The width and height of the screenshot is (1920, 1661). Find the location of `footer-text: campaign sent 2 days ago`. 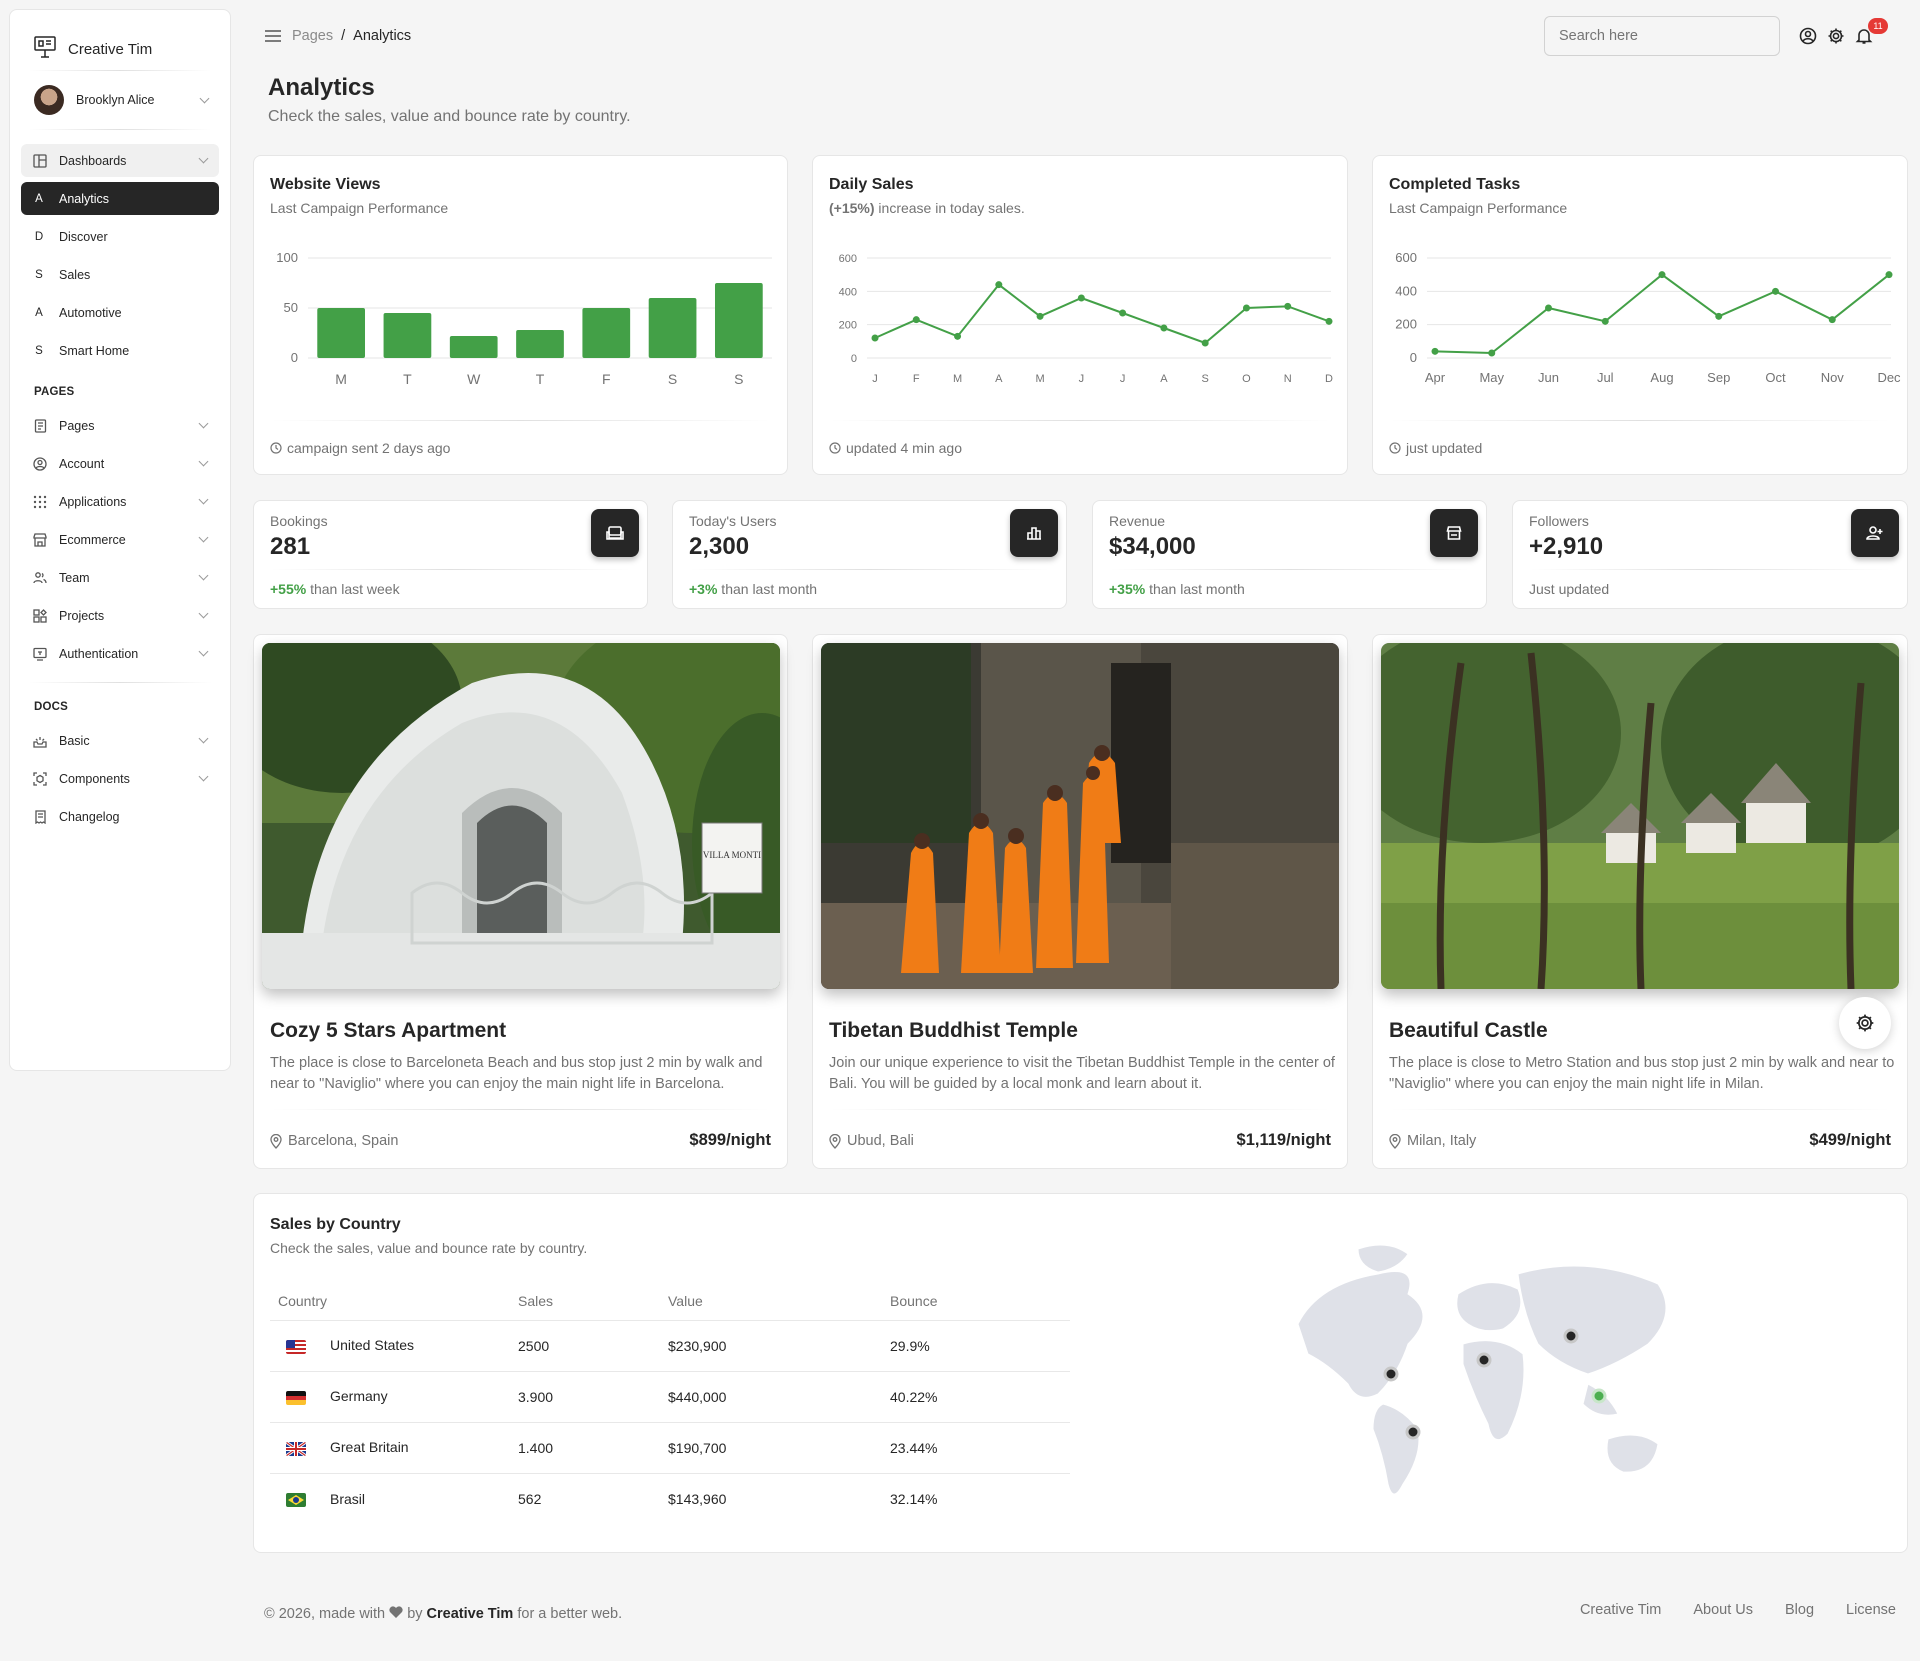

footer-text: campaign sent 2 days ago is located at coordinates (369, 448).